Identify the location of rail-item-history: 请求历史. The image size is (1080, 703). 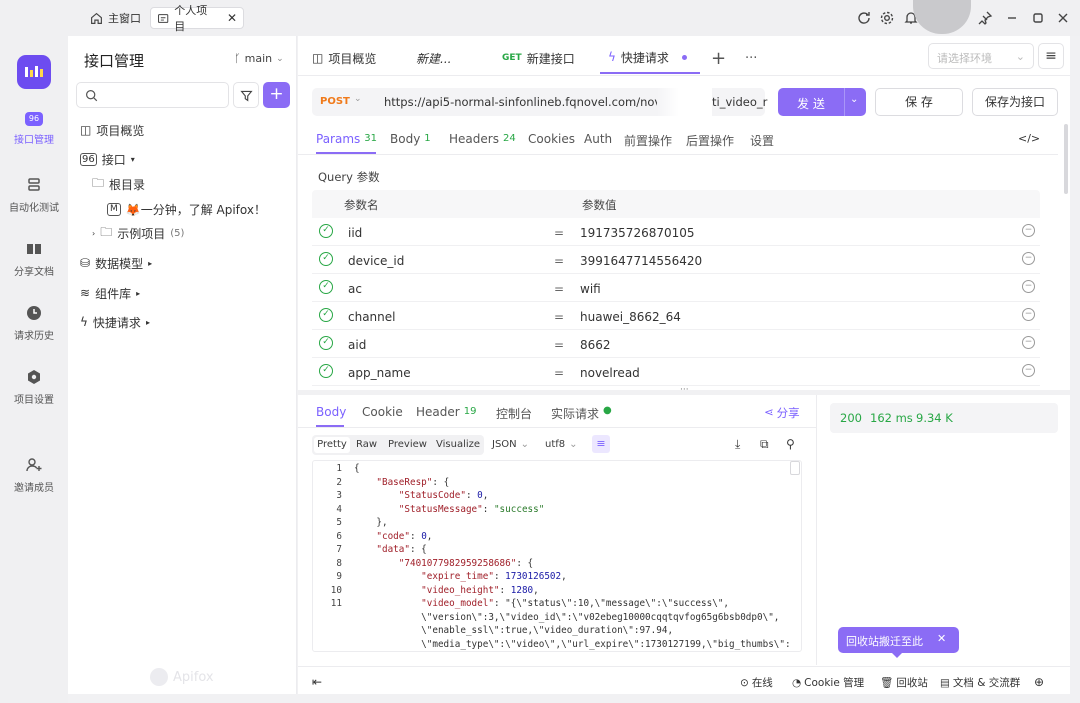
(34, 323).